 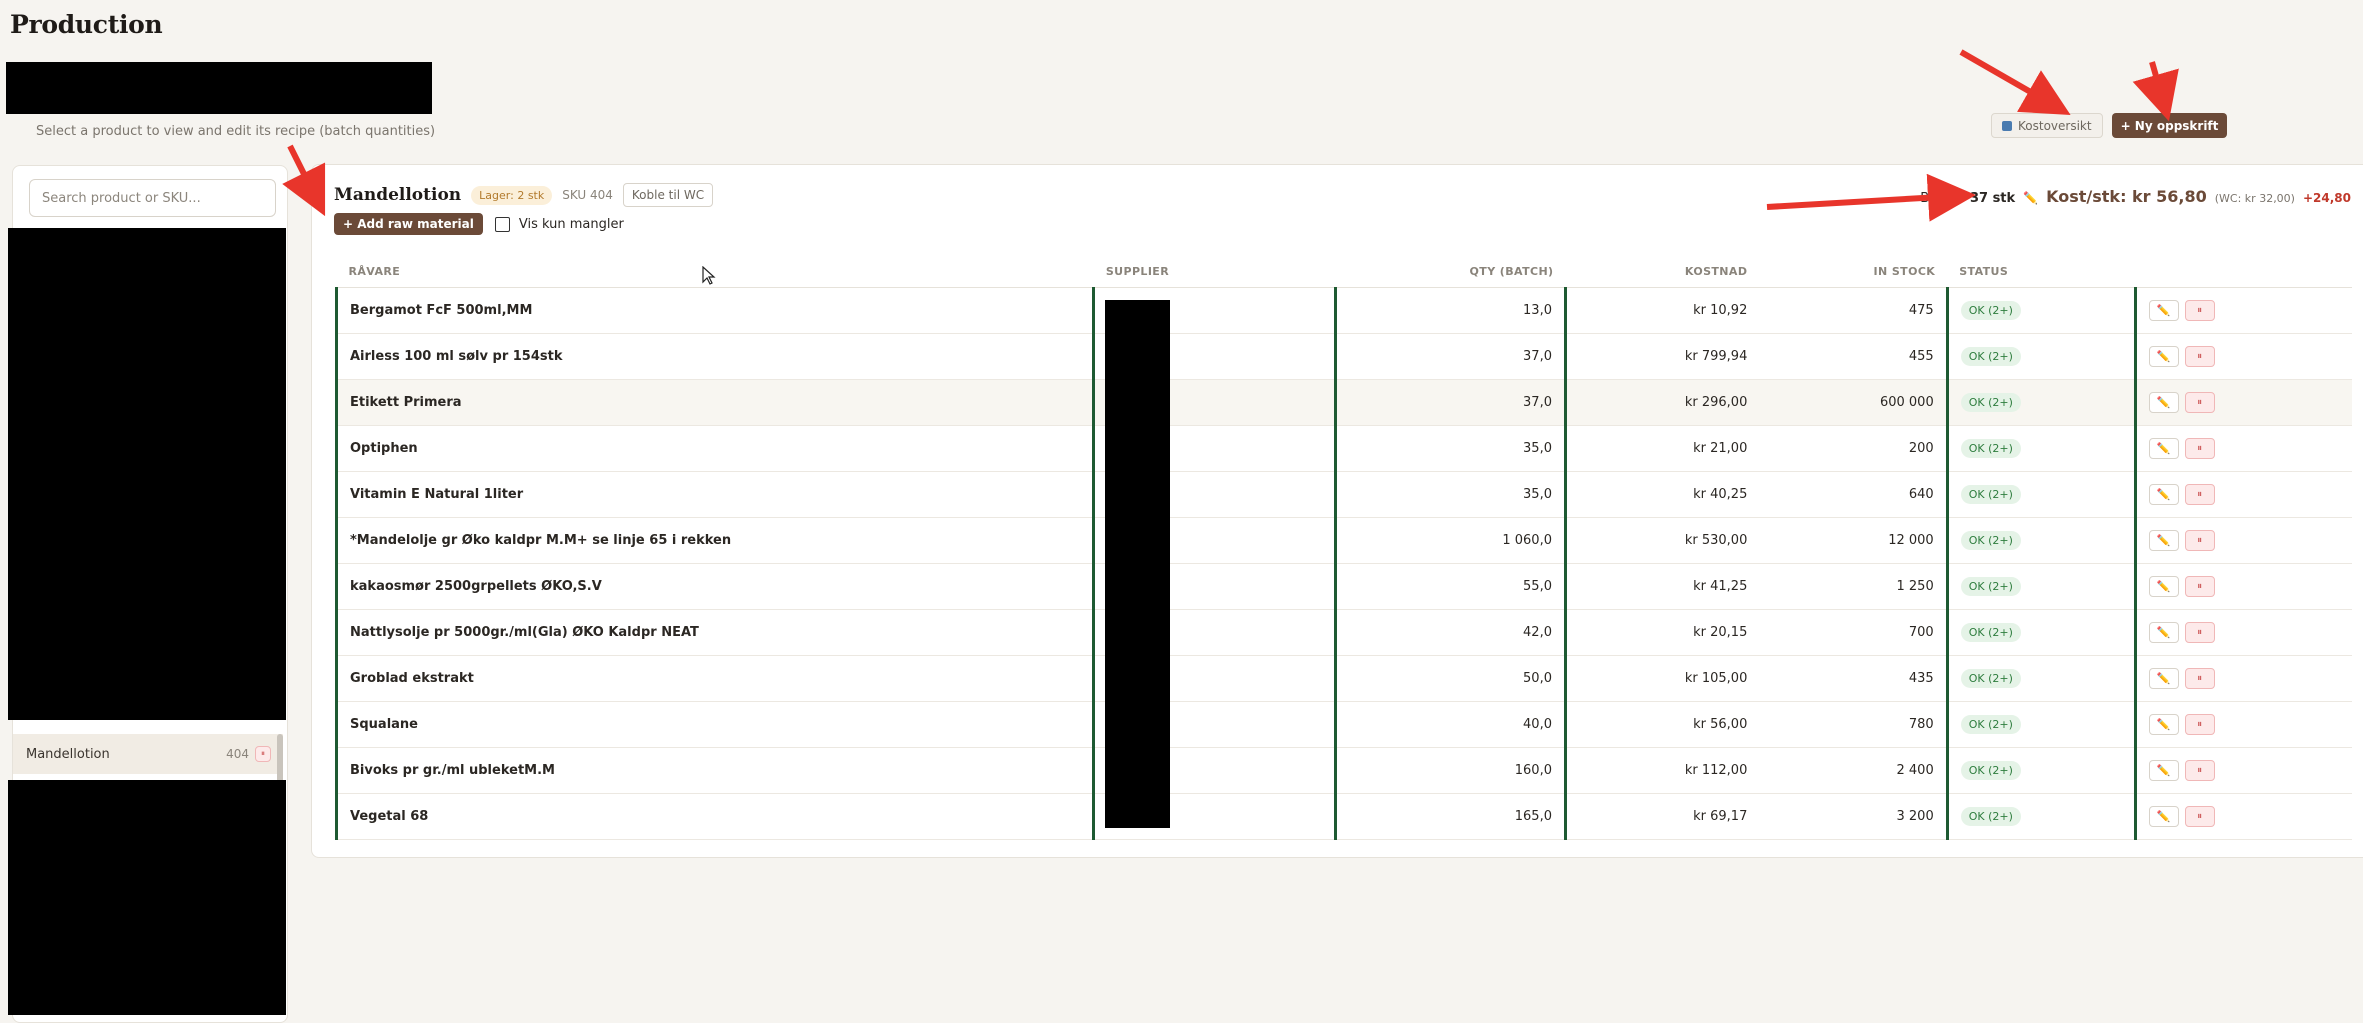 What do you see at coordinates (1661, 540) in the screenshot?
I see `cell-cost: kr 530,00` at bounding box center [1661, 540].